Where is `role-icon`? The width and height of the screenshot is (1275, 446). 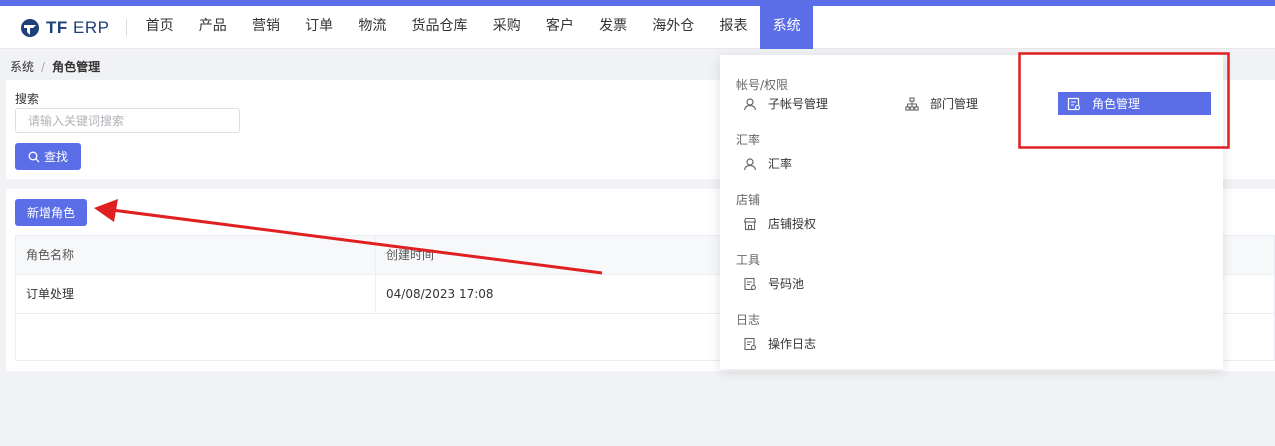
role-icon is located at coordinates (1074, 104).